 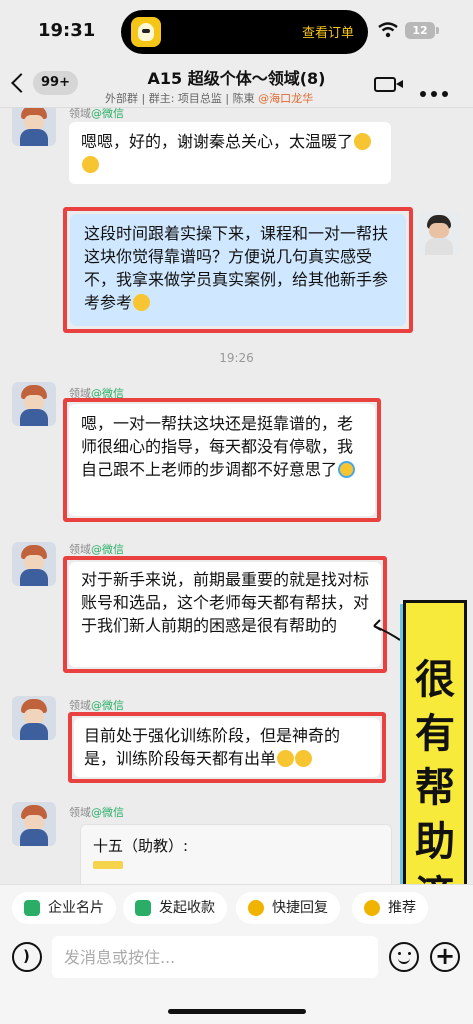 I want to click on message-text: 嗯嗯，好的，谢谢秦总关心，太温暖了, so click(x=217, y=141).